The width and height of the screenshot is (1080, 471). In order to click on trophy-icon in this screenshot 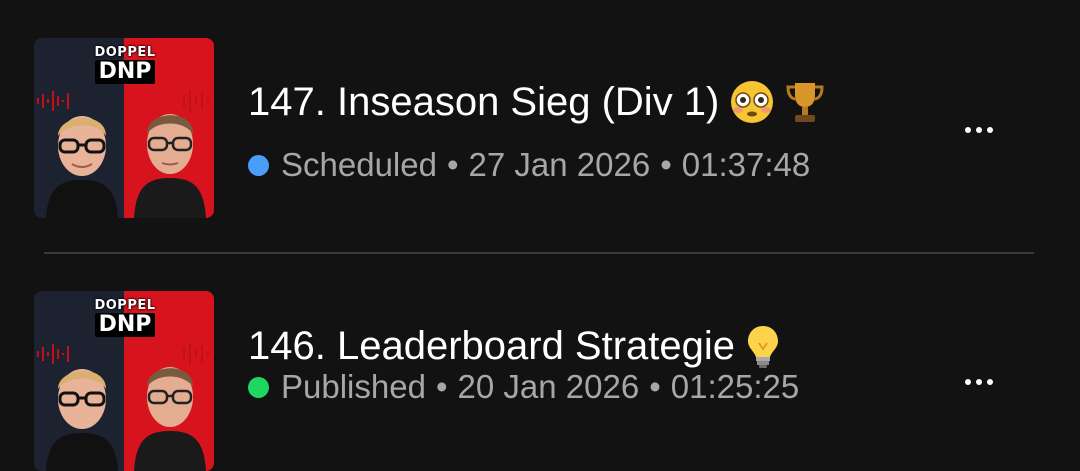, I will do `click(805, 102)`.